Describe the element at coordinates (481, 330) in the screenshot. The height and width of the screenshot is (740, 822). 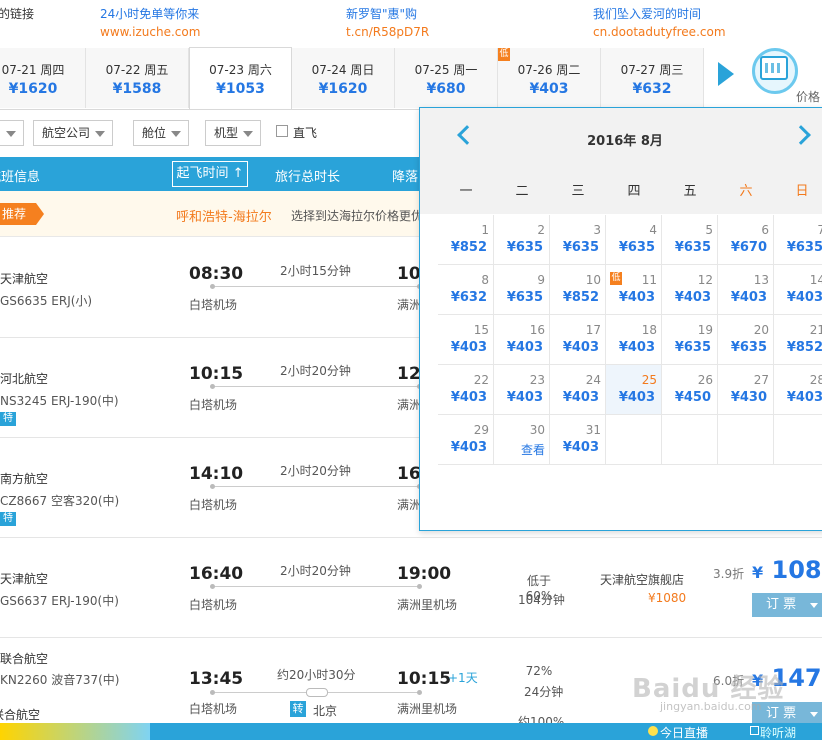
I see `calendar-day-number: 15` at that location.